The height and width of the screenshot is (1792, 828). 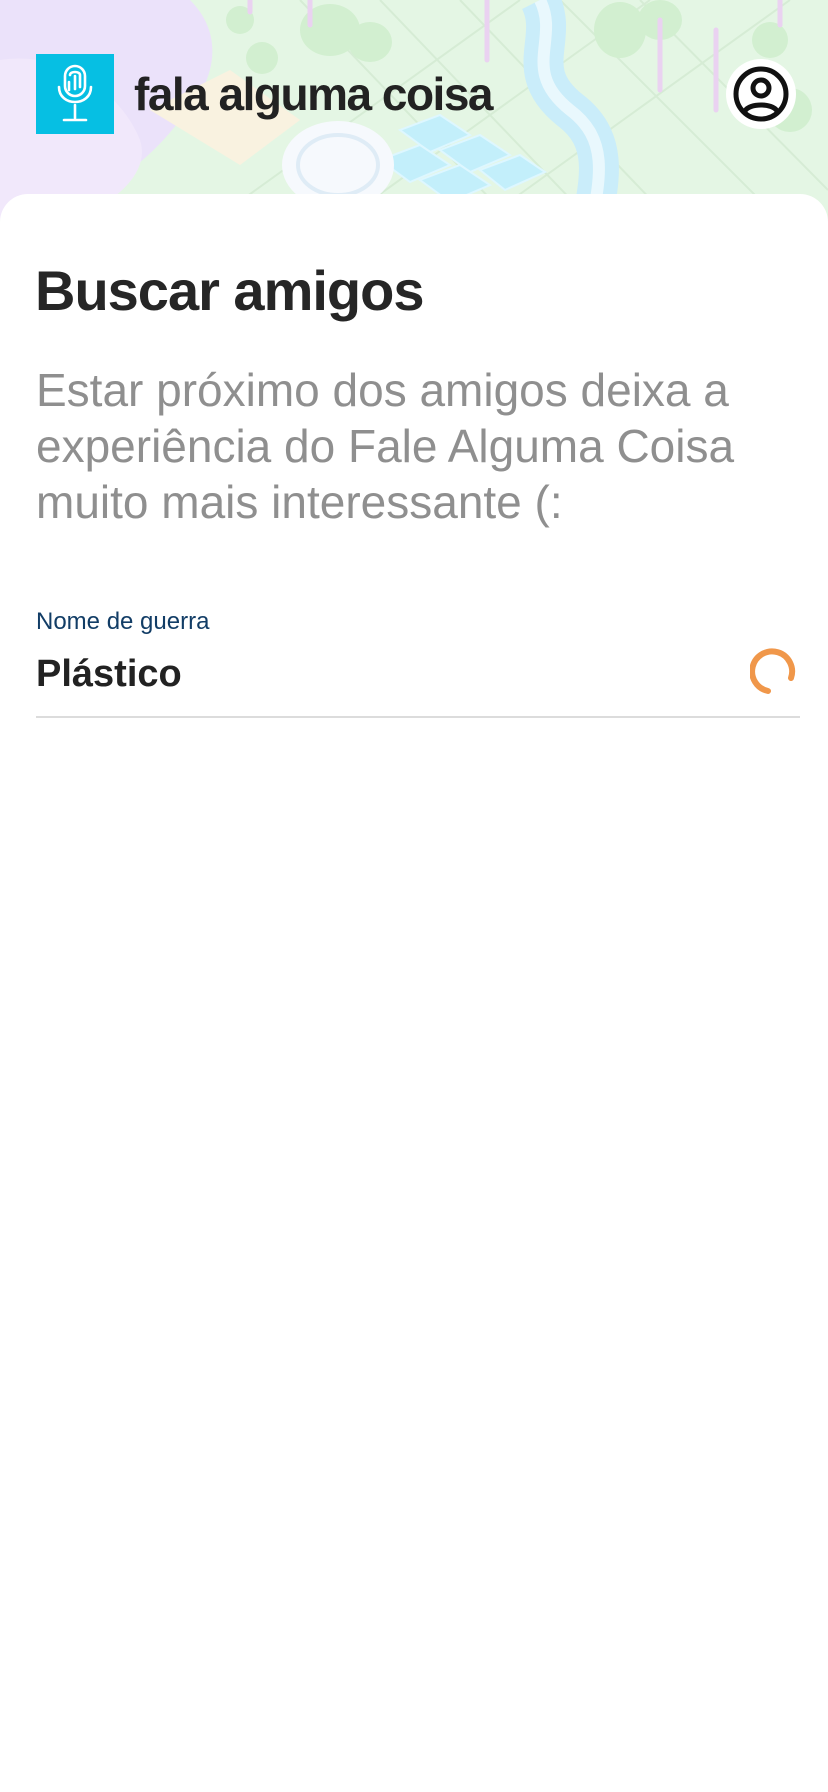 I want to click on nickname-input-row, so click(x=418, y=682).